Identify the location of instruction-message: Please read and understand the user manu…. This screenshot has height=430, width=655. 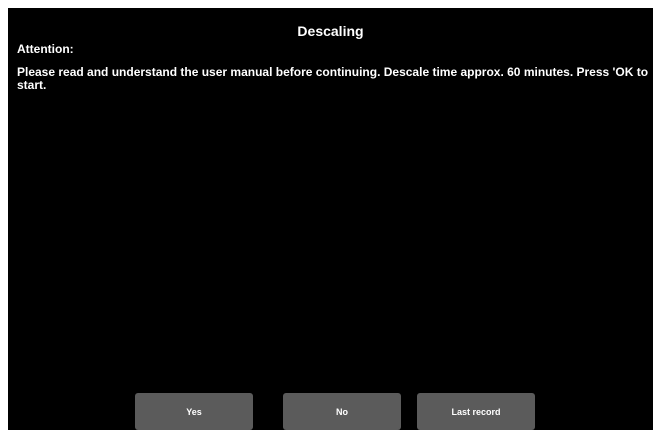
(333, 78).